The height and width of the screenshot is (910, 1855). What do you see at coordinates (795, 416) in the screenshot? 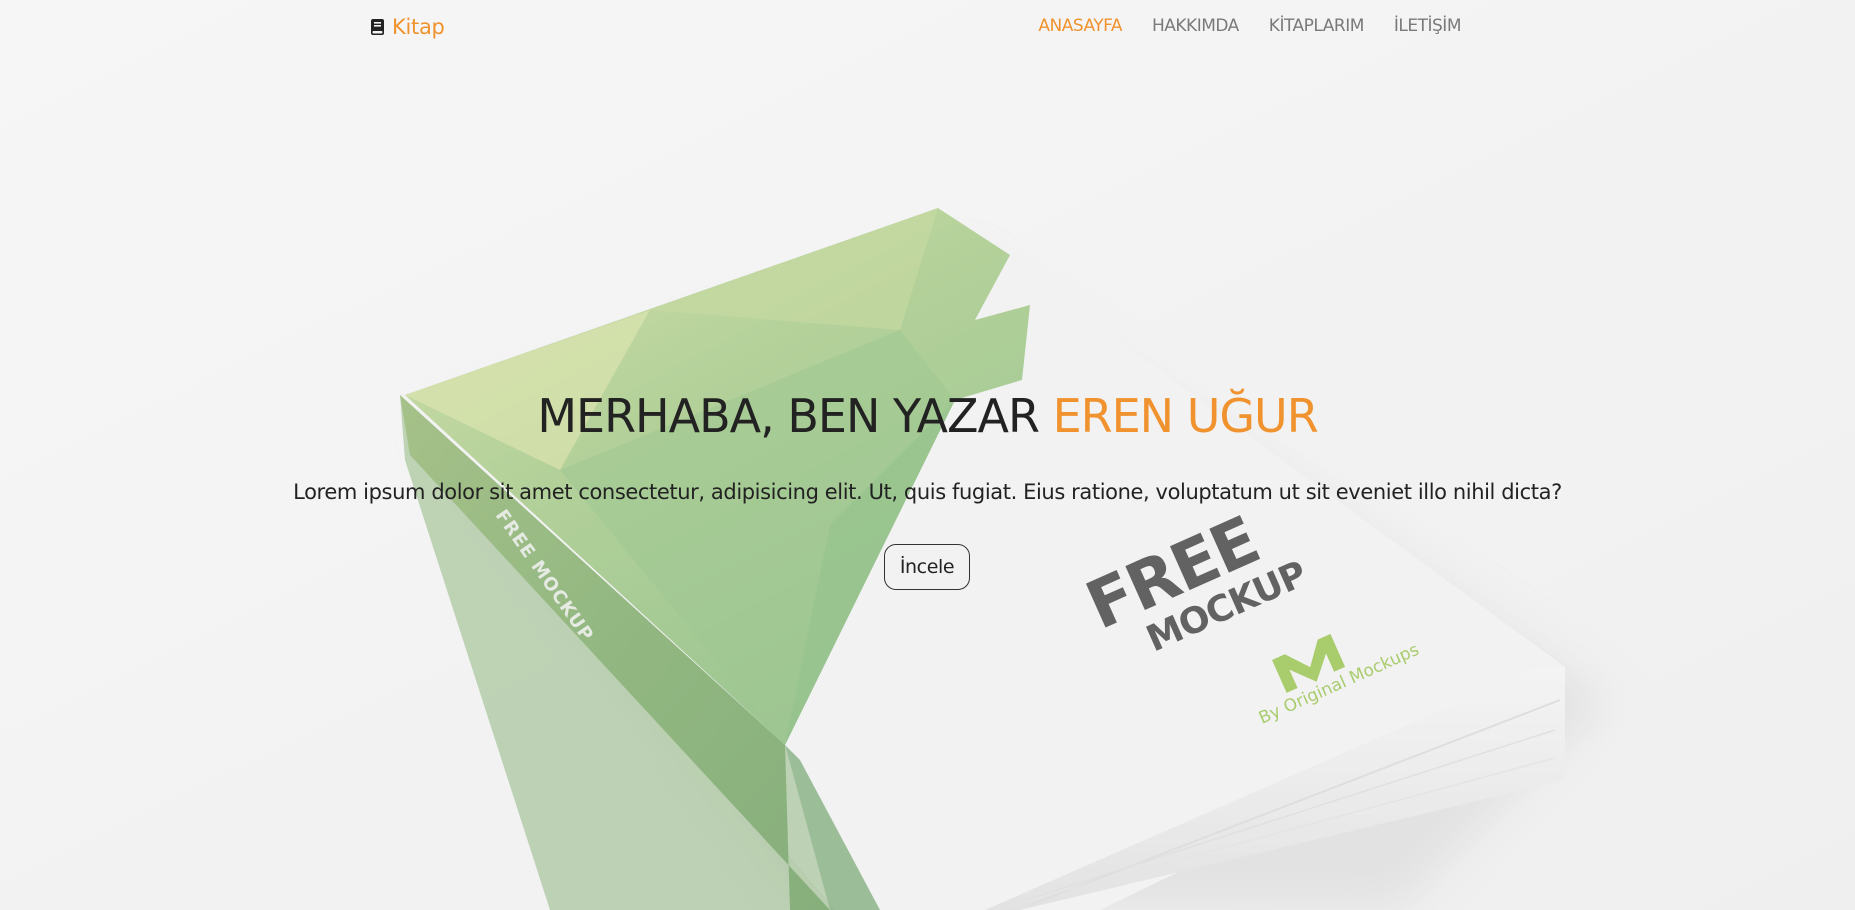
I see `hero-title-main: MERHABA, BEN YAZAR` at bounding box center [795, 416].